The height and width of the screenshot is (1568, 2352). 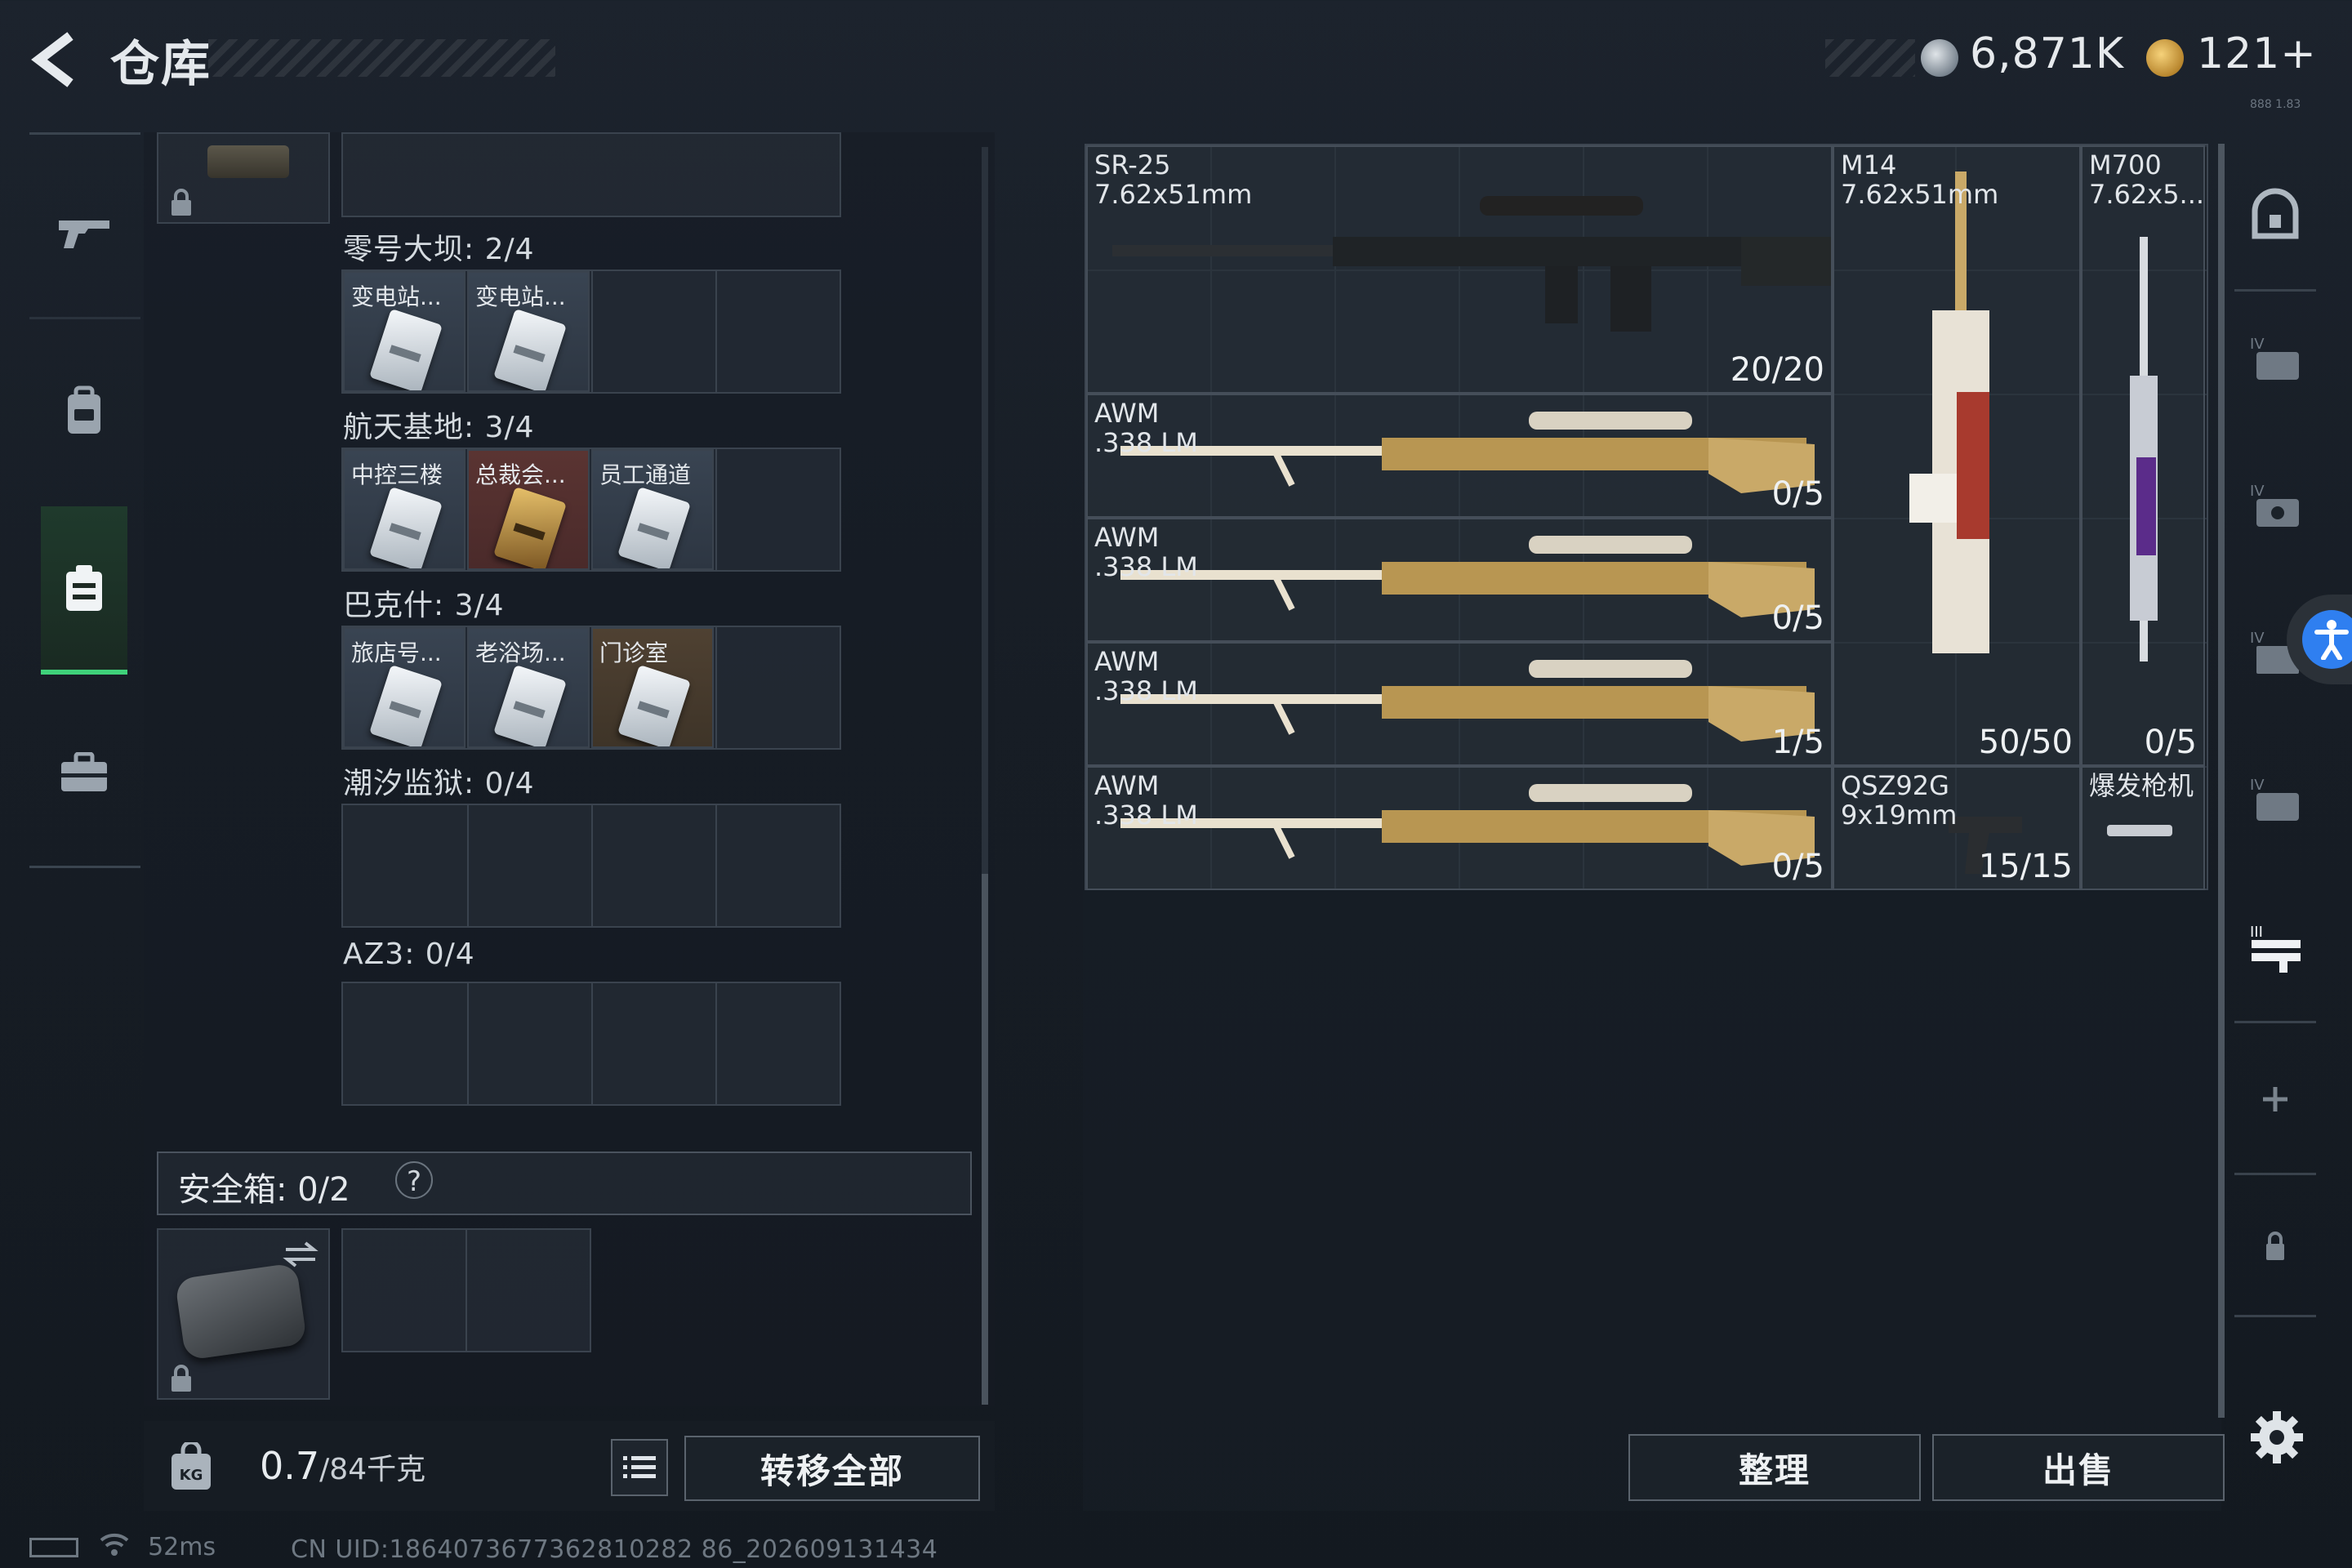 What do you see at coordinates (2047, 53) in the screenshot?
I see `currency-havoc-amount: 6,871K` at bounding box center [2047, 53].